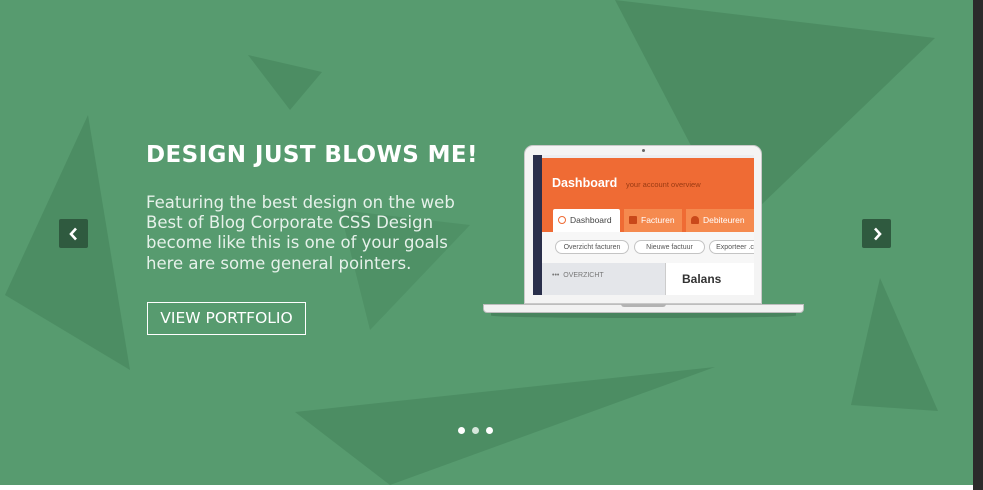  Describe the element at coordinates (648, 279) in the screenshot. I see `screen-overview-section: ••• OVERZICHT Balans` at that location.